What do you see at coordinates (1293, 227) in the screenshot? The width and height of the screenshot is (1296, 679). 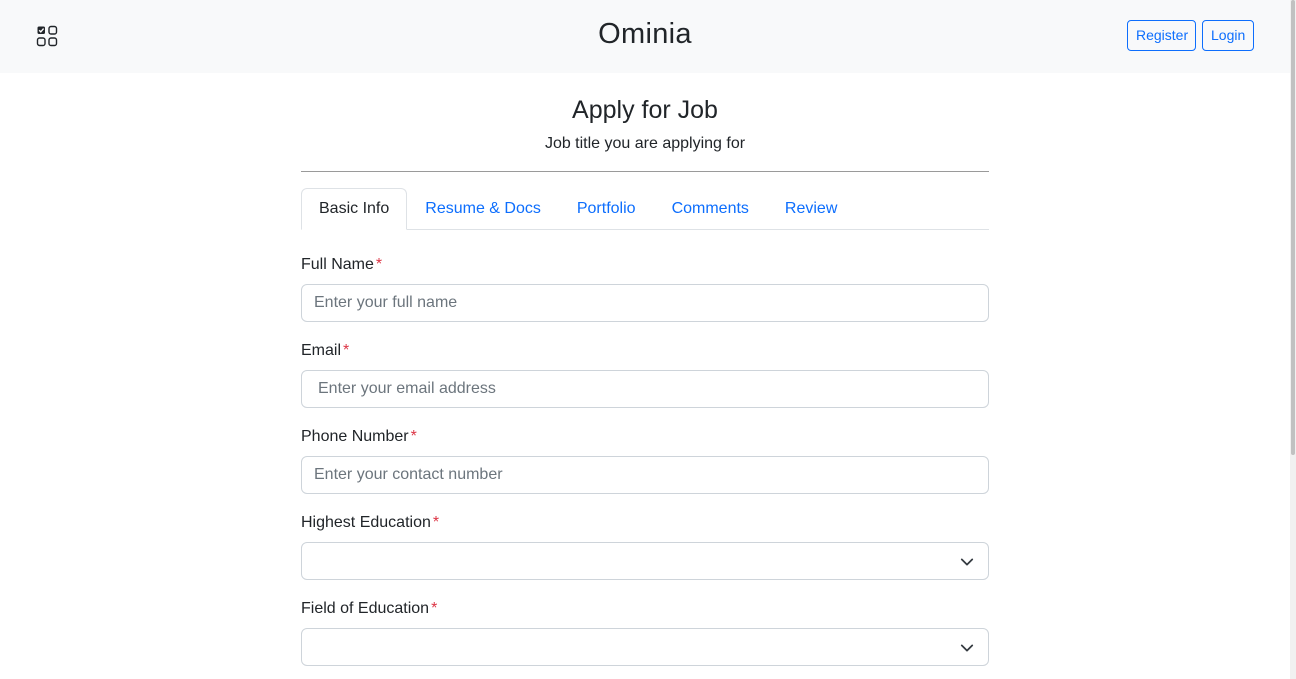 I see `scrollbar-thumb` at bounding box center [1293, 227].